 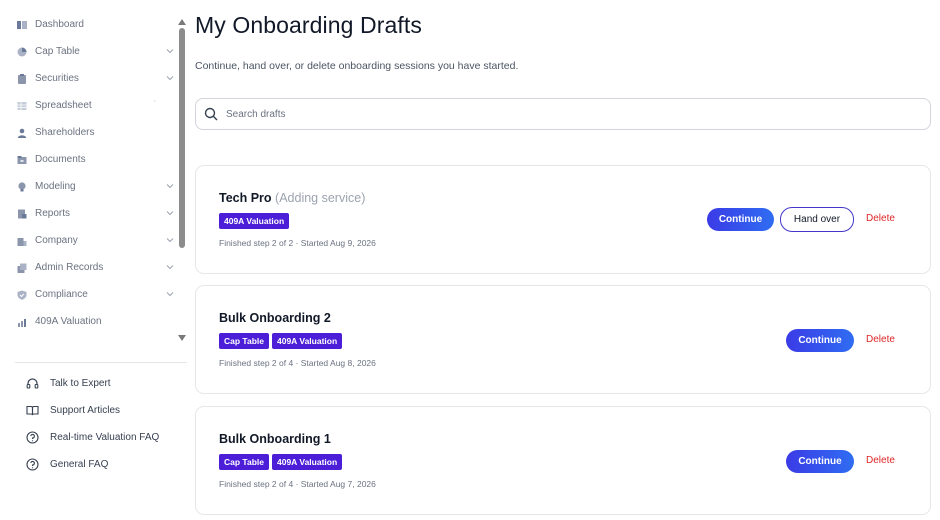 I want to click on dashboard-icon, so click(x=22, y=25).